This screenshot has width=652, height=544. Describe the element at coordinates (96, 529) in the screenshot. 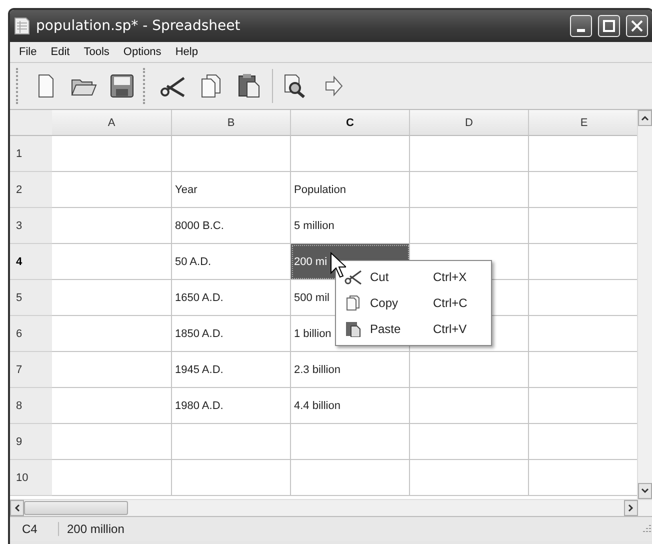

I see `cell-value: 200 million` at that location.